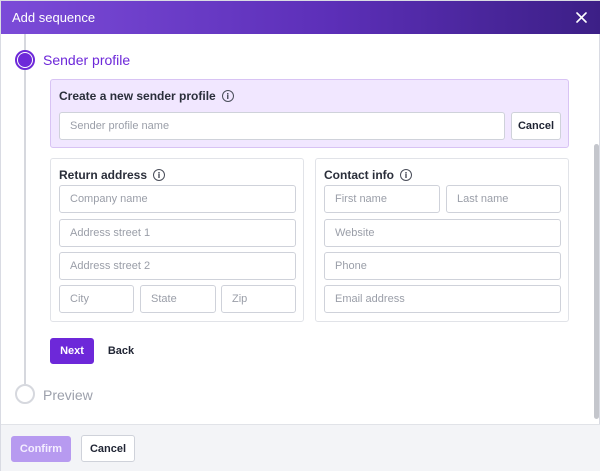 The image size is (600, 471). I want to click on create-profile-label: Create a new sender profile, so click(137, 96).